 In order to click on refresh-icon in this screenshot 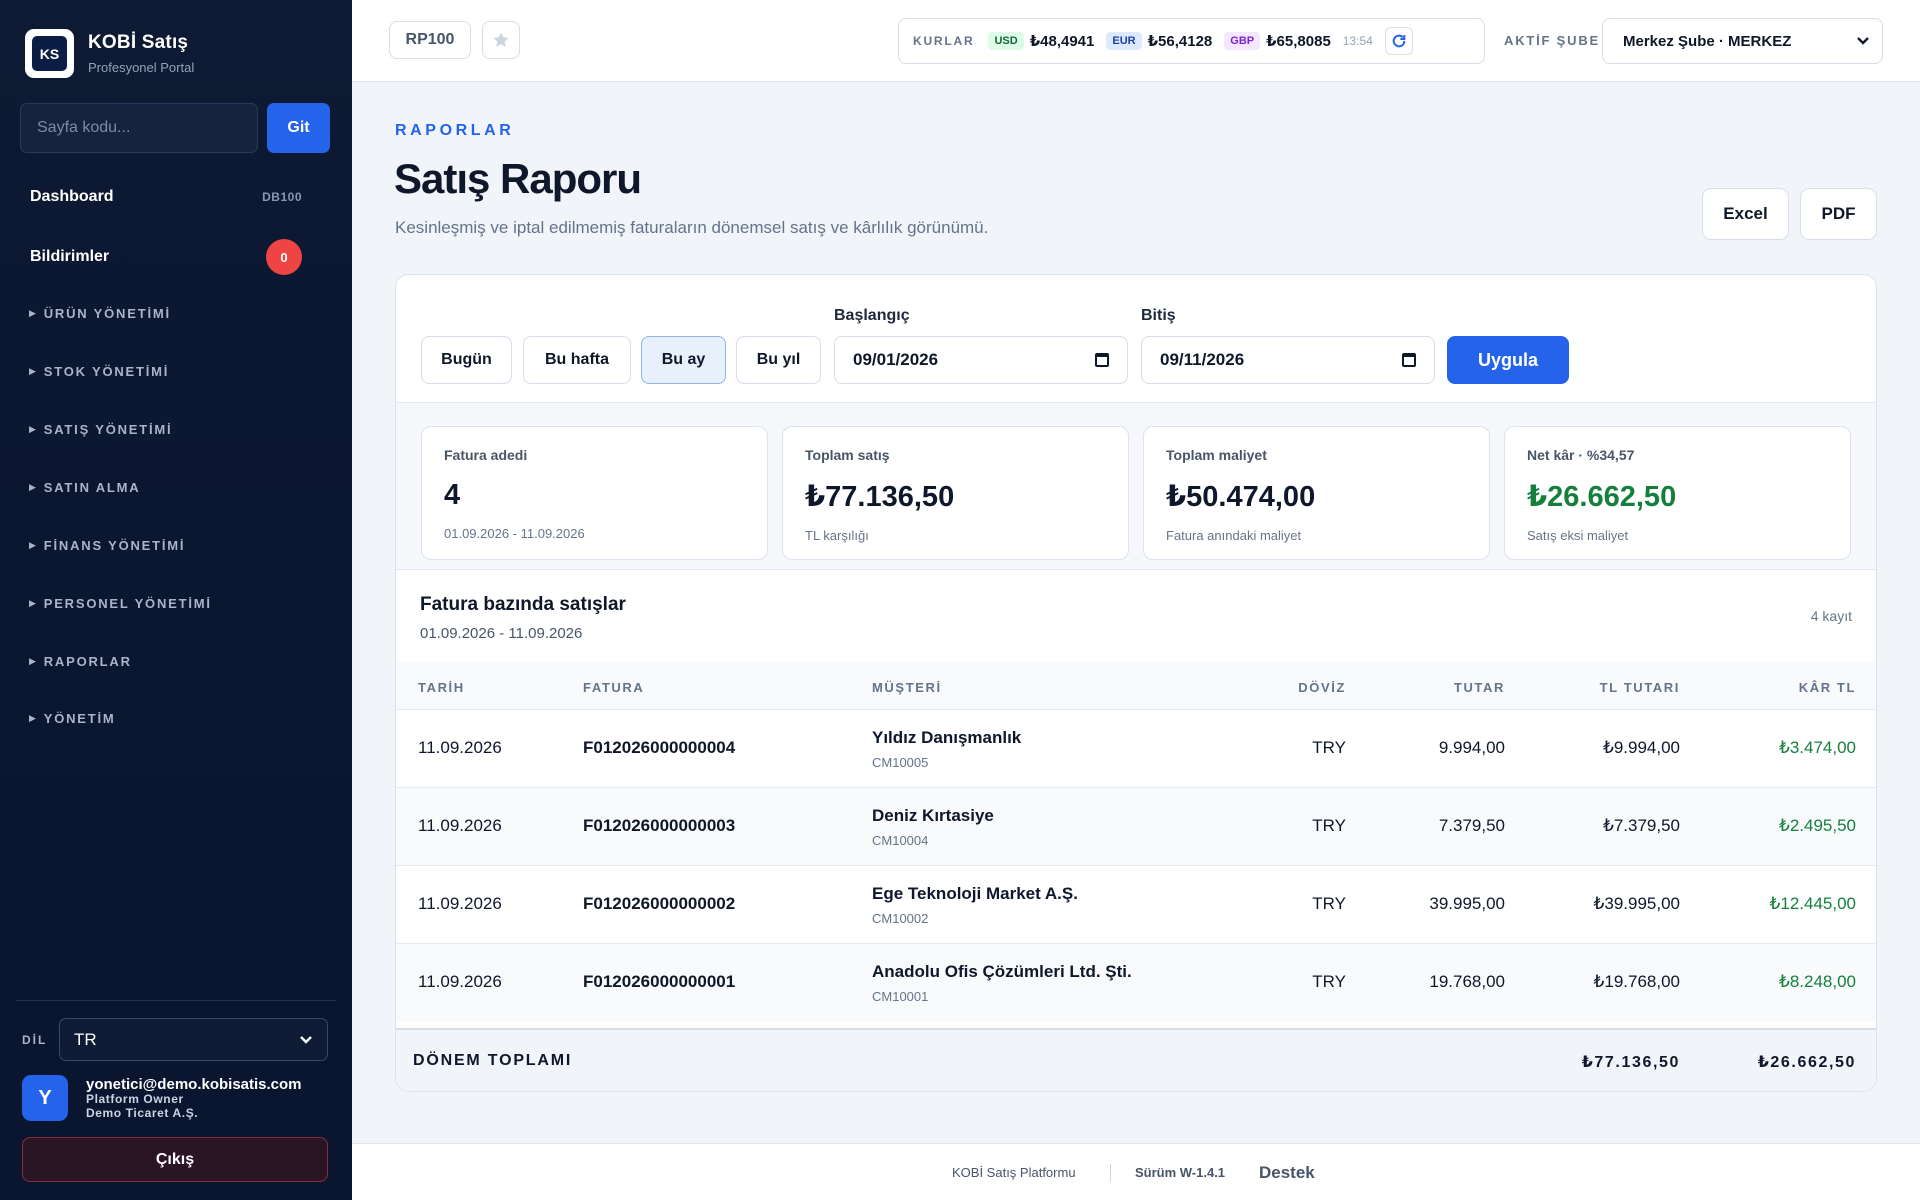, I will do `click(1399, 41)`.